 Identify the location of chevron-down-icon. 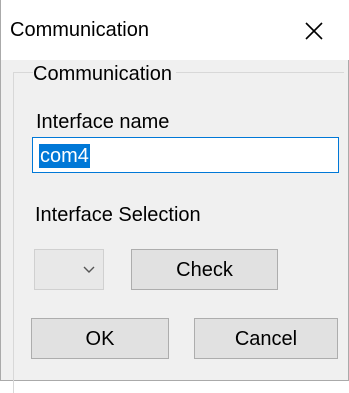
(89, 269).